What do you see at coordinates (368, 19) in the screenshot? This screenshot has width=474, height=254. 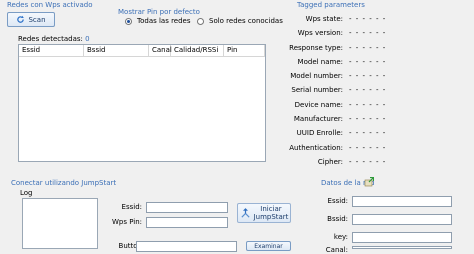 I see `wps-state-value: - - - - - -` at bounding box center [368, 19].